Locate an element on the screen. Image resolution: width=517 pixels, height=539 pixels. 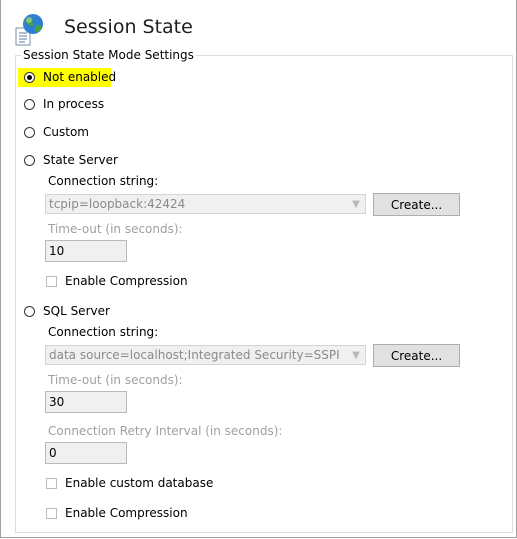
radio-in-process: In process is located at coordinates (64, 104).